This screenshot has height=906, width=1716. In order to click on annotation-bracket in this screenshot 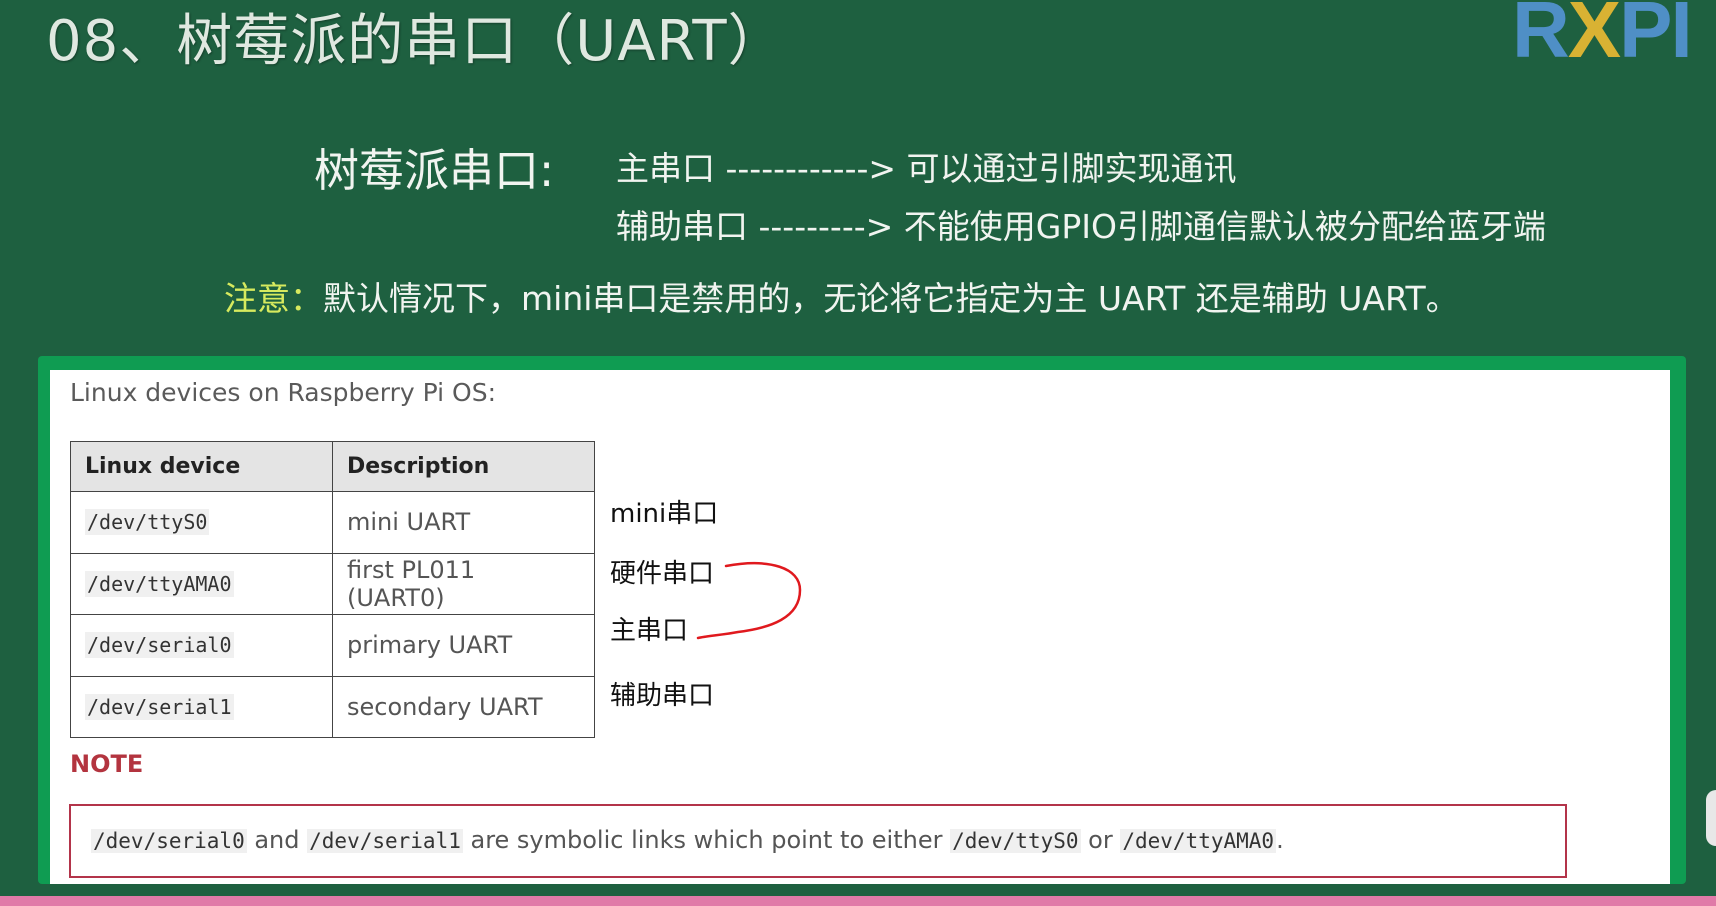, I will do `click(749, 601)`.